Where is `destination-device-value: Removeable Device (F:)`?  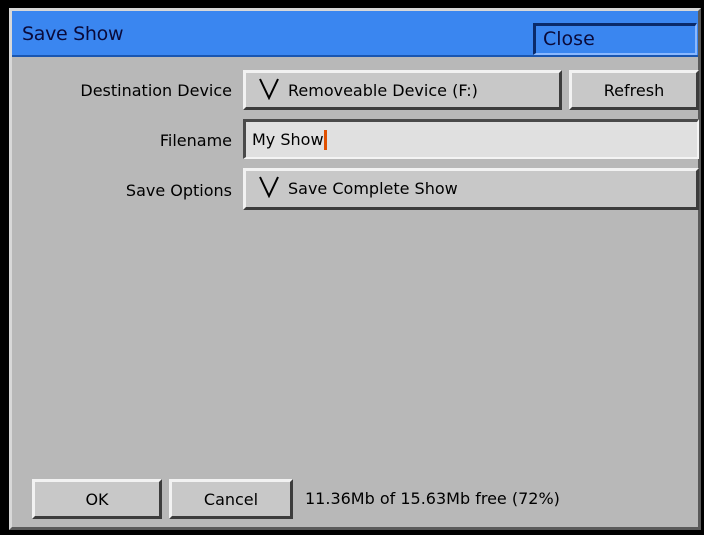
destination-device-value: Removeable Device (F:) is located at coordinates (383, 90).